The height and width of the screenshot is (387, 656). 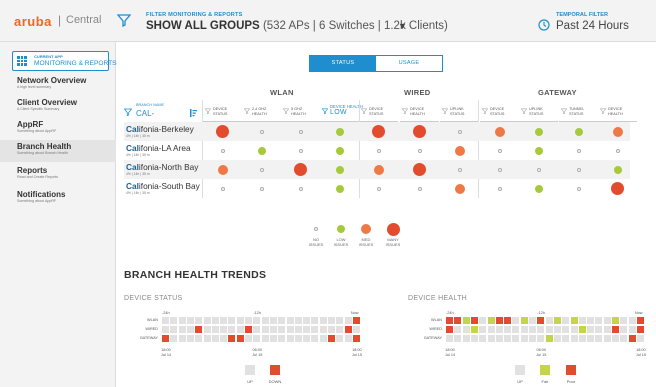 What do you see at coordinates (33, 21) in the screenshot?
I see `aruba-logo: aruba` at bounding box center [33, 21].